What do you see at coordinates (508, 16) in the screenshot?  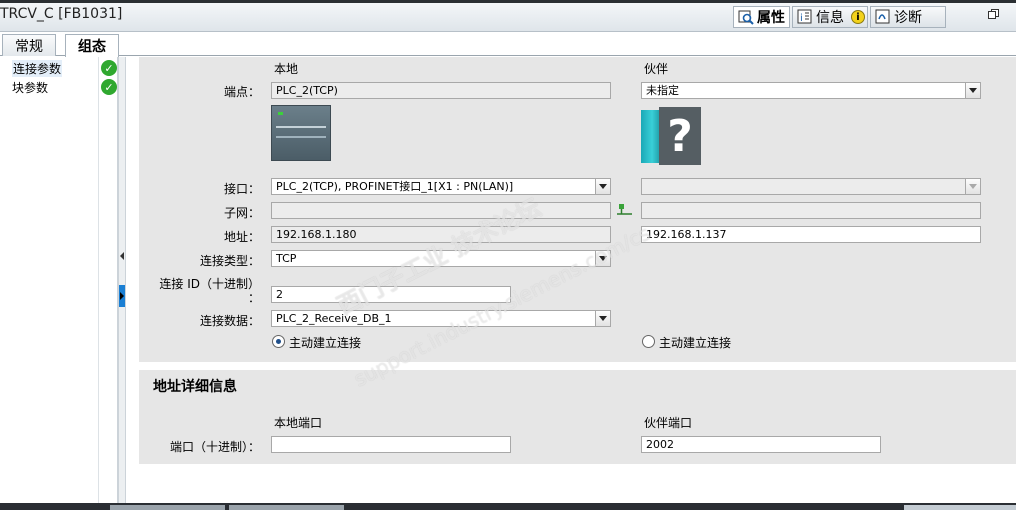 I see `title-bar: TRCV_C [FB1031] 属性 i 信息 i 诊断` at bounding box center [508, 16].